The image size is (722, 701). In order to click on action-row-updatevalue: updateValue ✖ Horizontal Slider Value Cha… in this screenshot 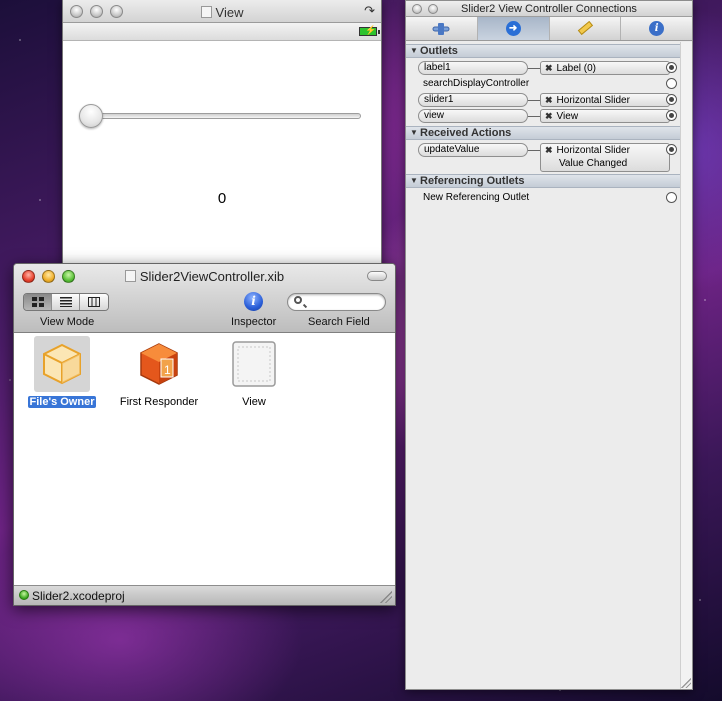, I will do `click(543, 157)`.